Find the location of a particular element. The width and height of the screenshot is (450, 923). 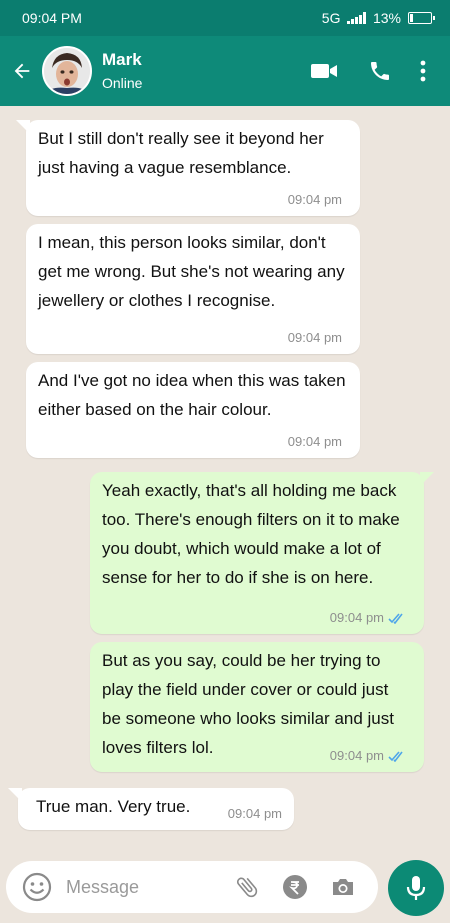

video-call-icon is located at coordinates (324, 71).